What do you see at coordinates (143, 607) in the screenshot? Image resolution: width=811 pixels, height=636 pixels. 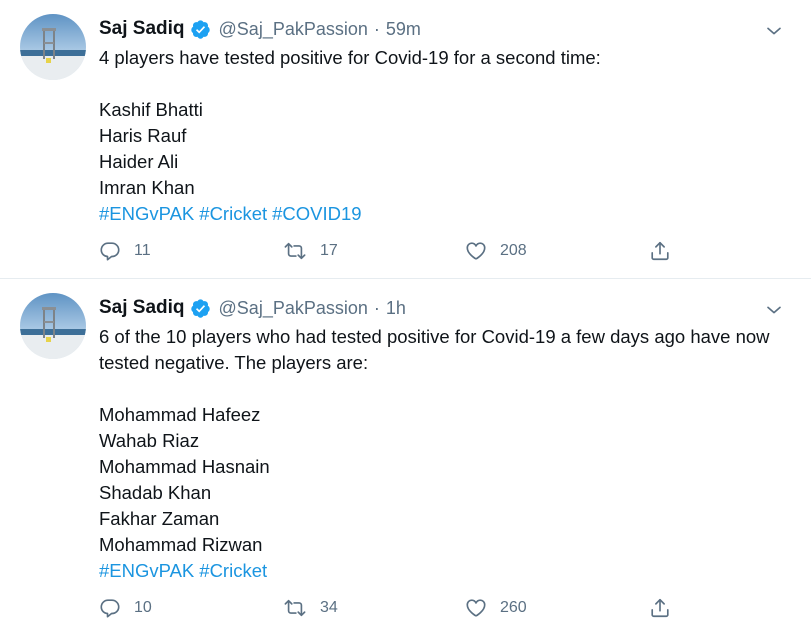 I see `reply-count: 10` at bounding box center [143, 607].